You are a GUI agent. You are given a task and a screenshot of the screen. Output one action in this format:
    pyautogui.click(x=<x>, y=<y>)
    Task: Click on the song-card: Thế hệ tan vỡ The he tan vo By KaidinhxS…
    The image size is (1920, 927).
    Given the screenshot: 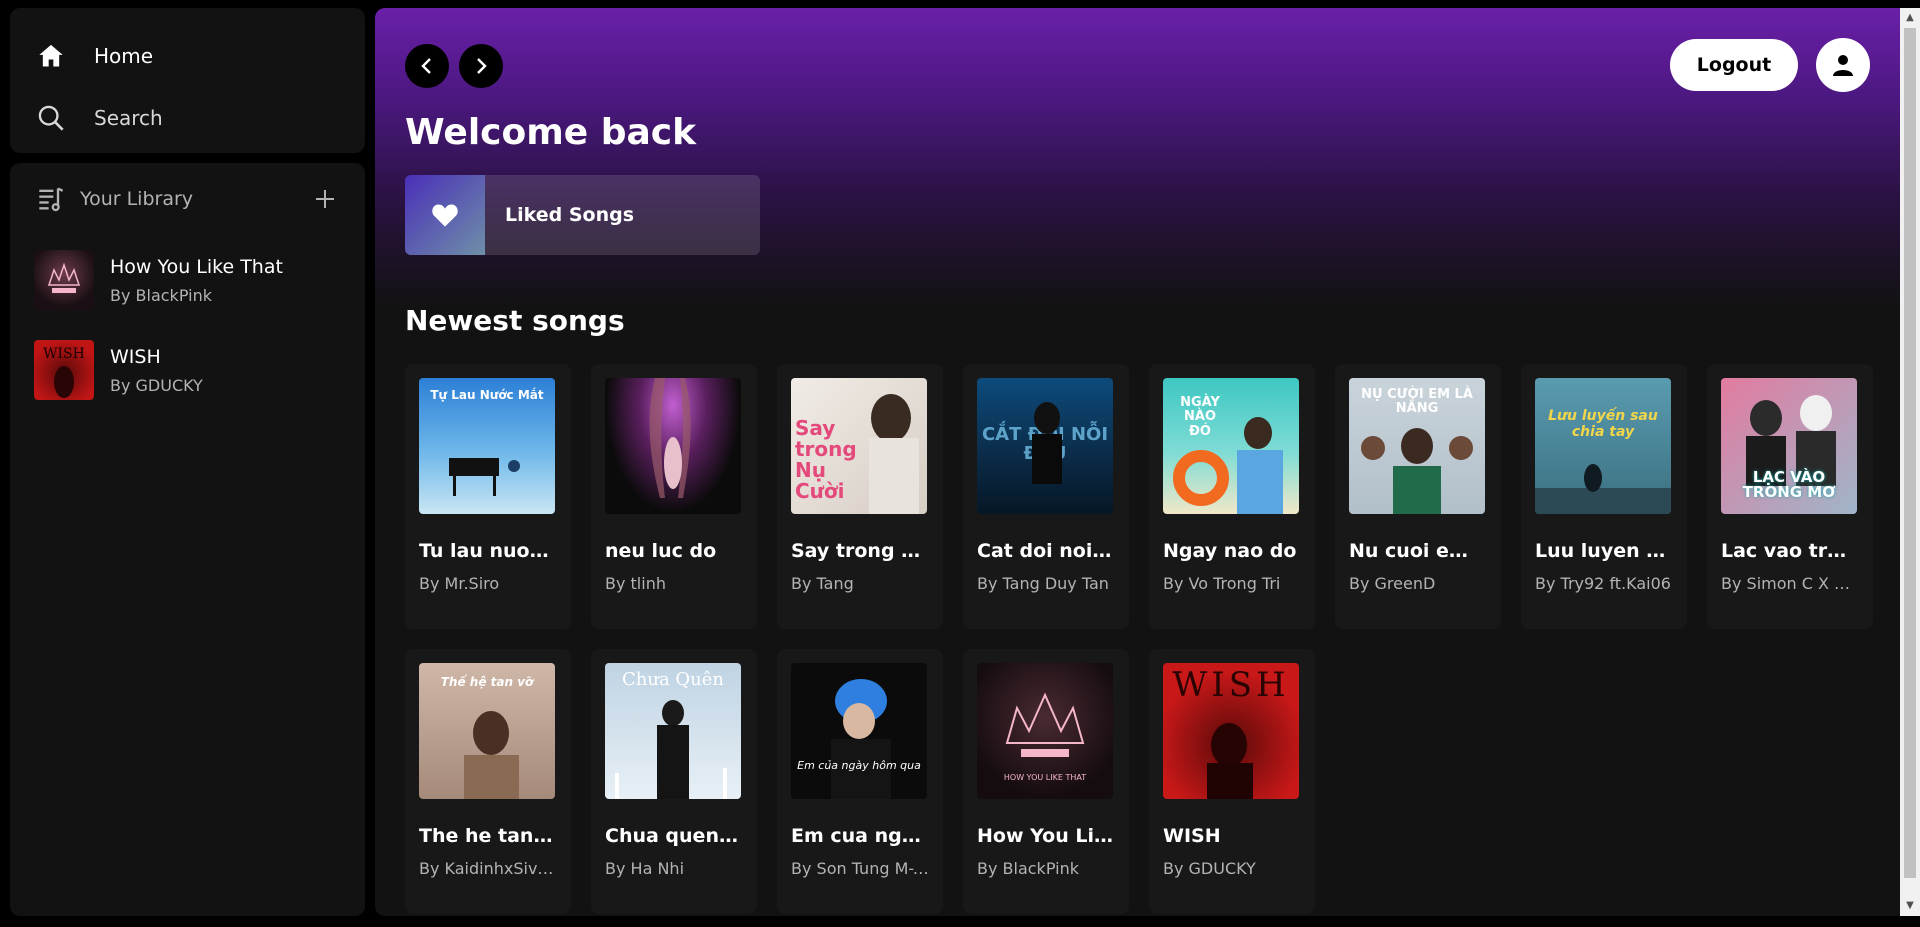 What is the action you would take?
    pyautogui.click(x=488, y=781)
    